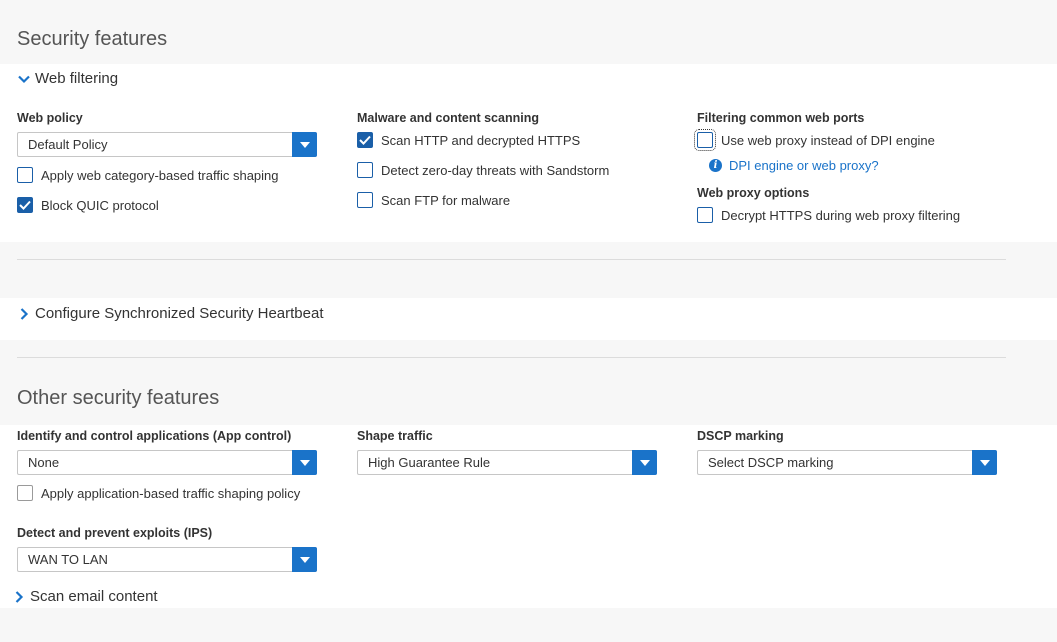  I want to click on shape-traffic-value: High Guarantee Rule, so click(429, 462).